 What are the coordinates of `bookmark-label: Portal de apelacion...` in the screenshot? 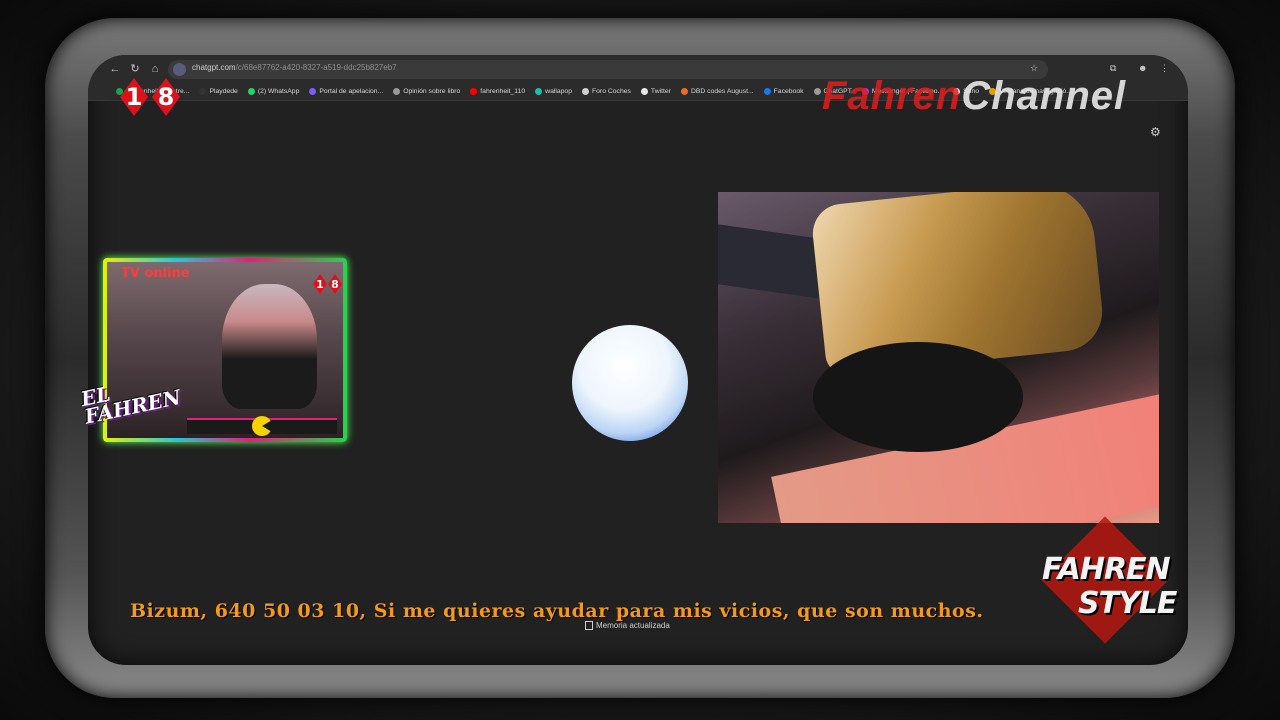 It's located at (351, 91).